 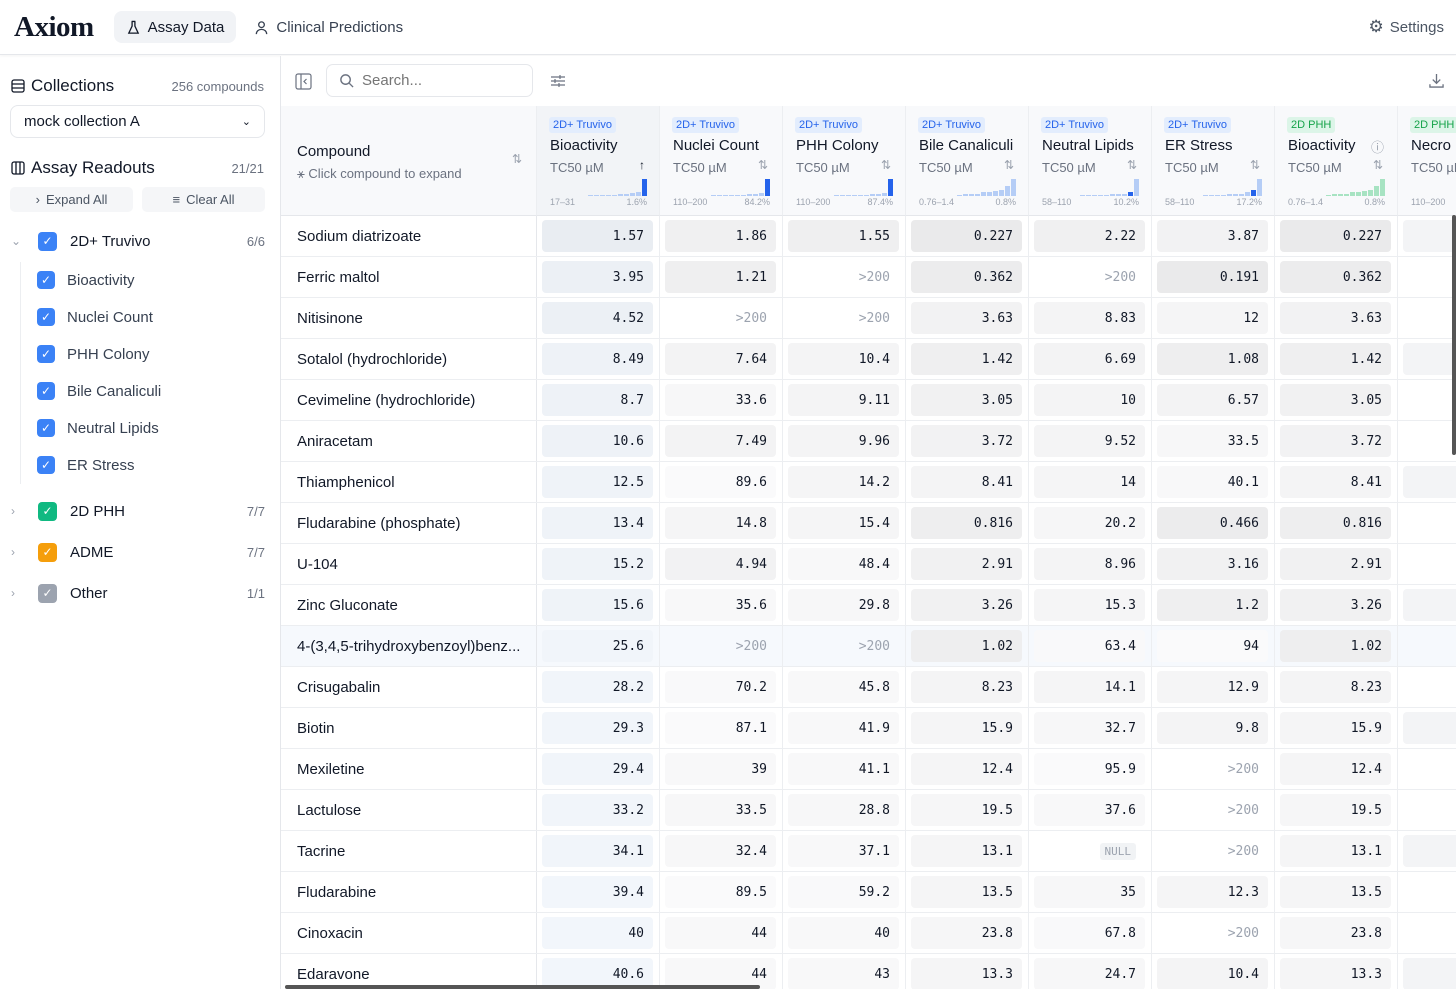 I want to click on table-cell: 12.4, so click(x=1336, y=769).